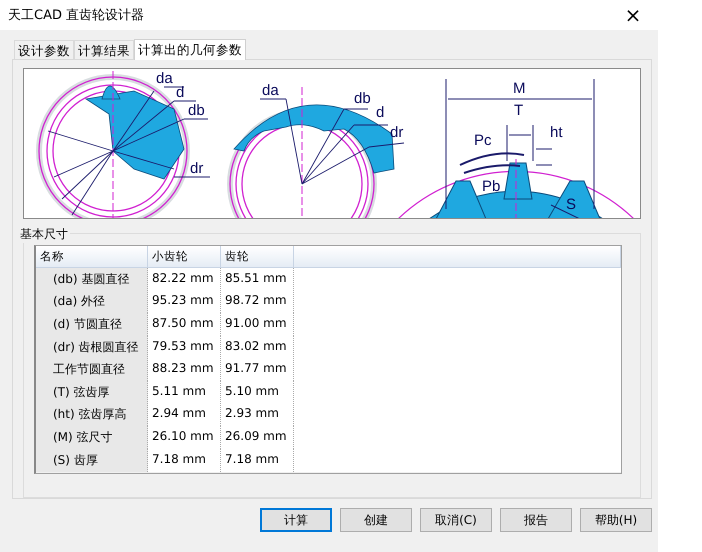 Image resolution: width=702 pixels, height=552 pixels. Describe the element at coordinates (190, 49) in the screenshot. I see `tab: 计算出的几何参数` at that location.